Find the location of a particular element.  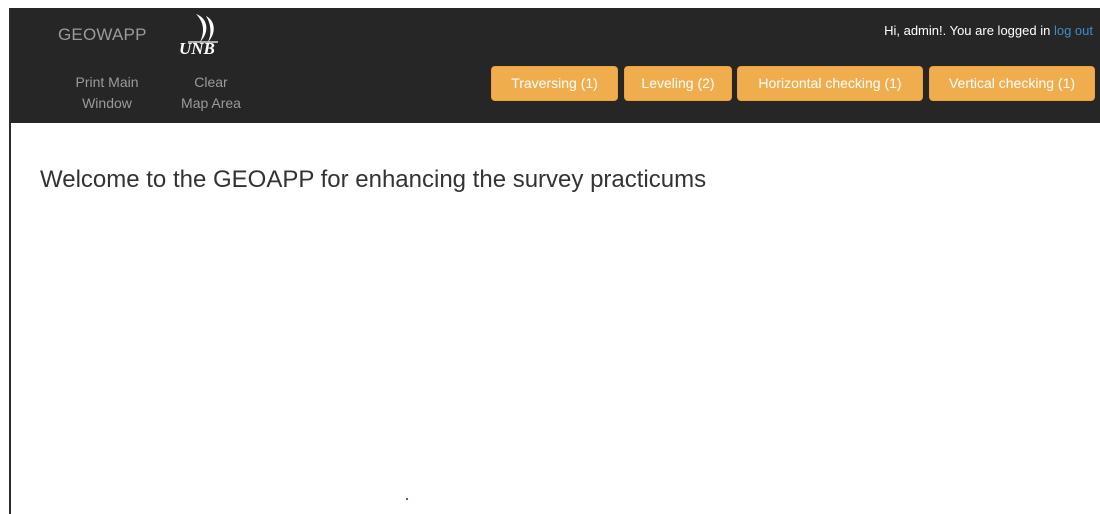

horizontal-checking-button: Horizontal checking (1) is located at coordinates (830, 83).